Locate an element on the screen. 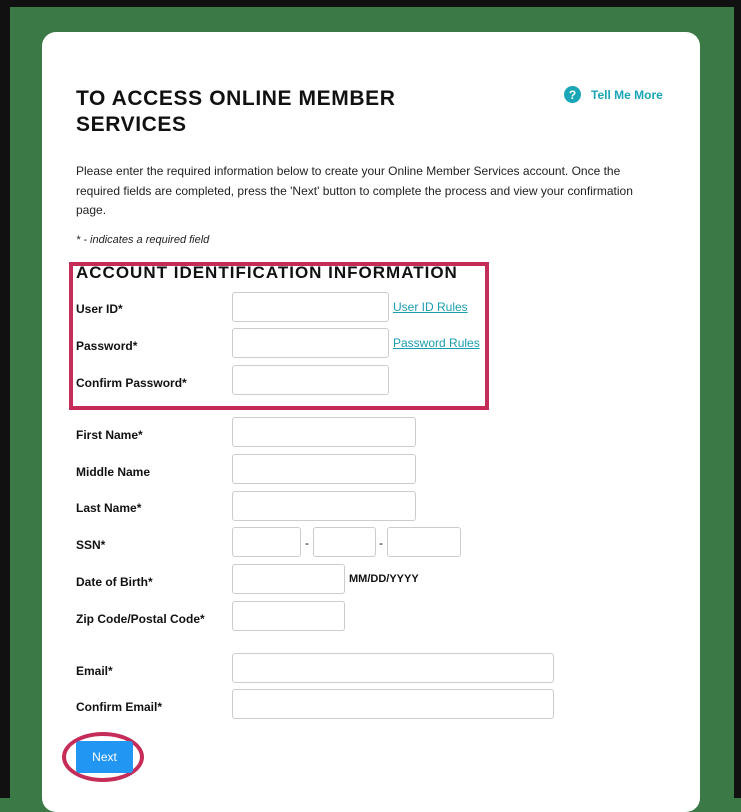  user-id-input is located at coordinates (310, 307).